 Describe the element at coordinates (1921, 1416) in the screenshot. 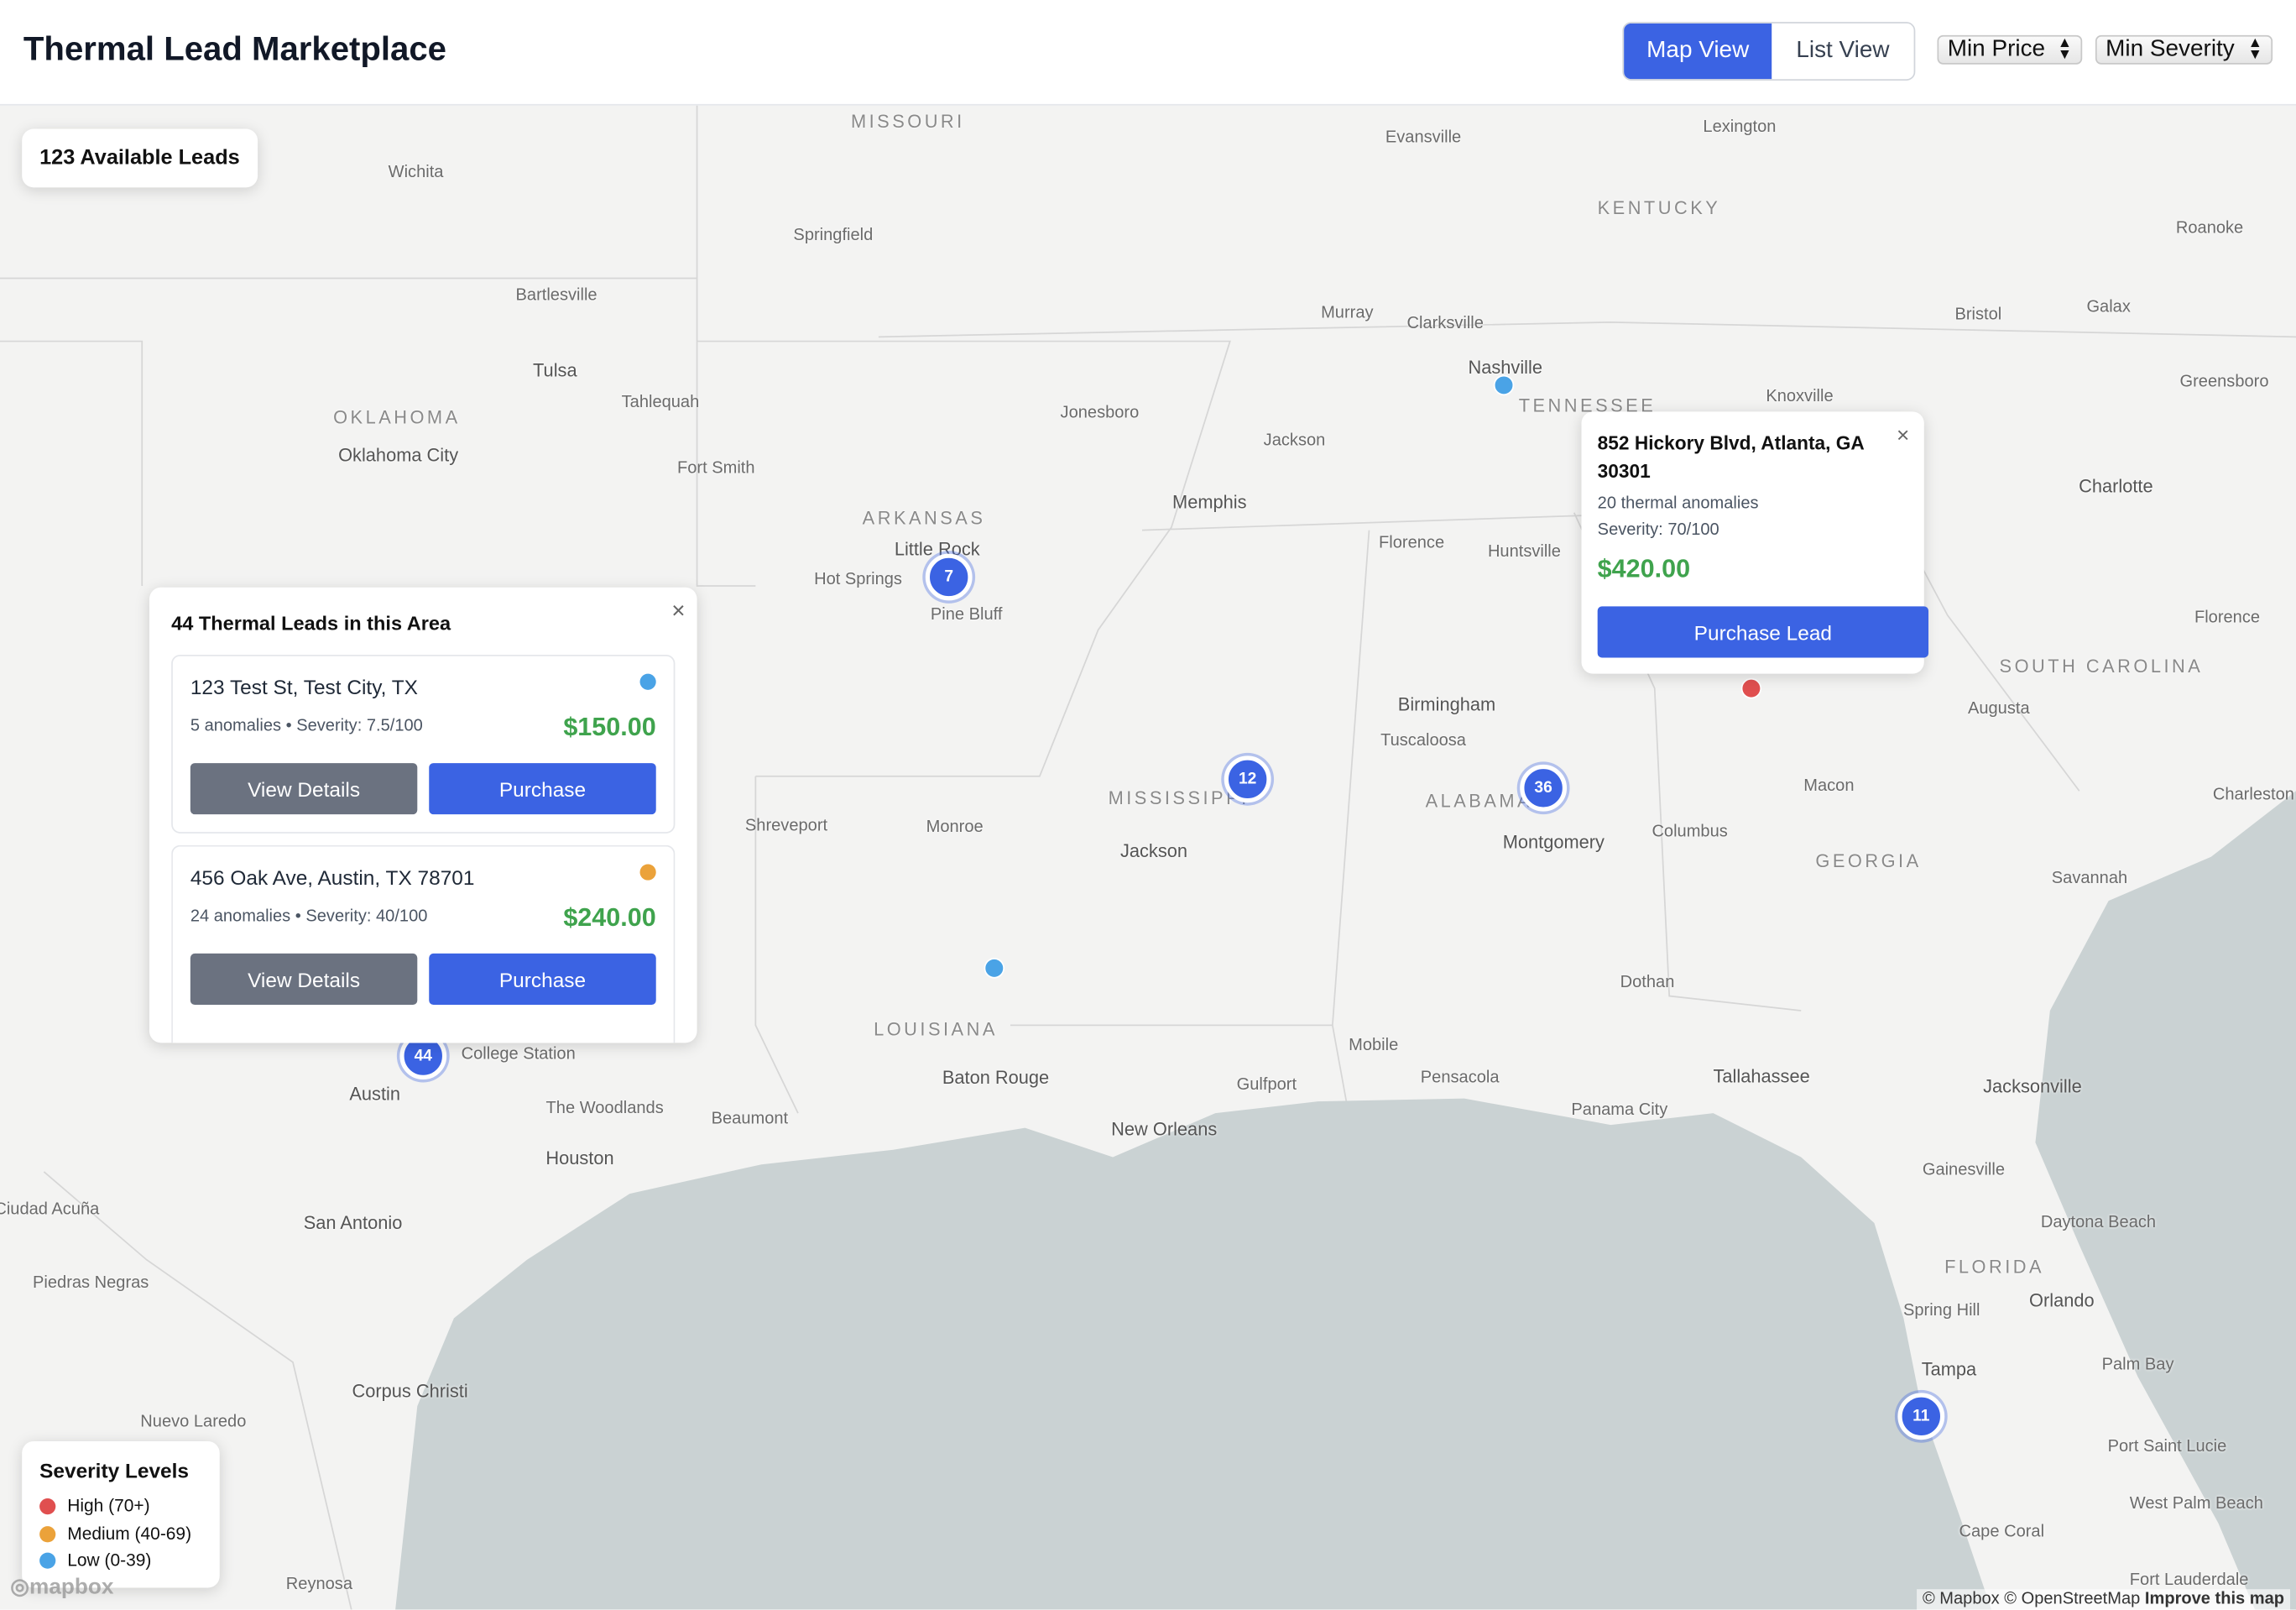

I see `cluster-marker: 11` at that location.